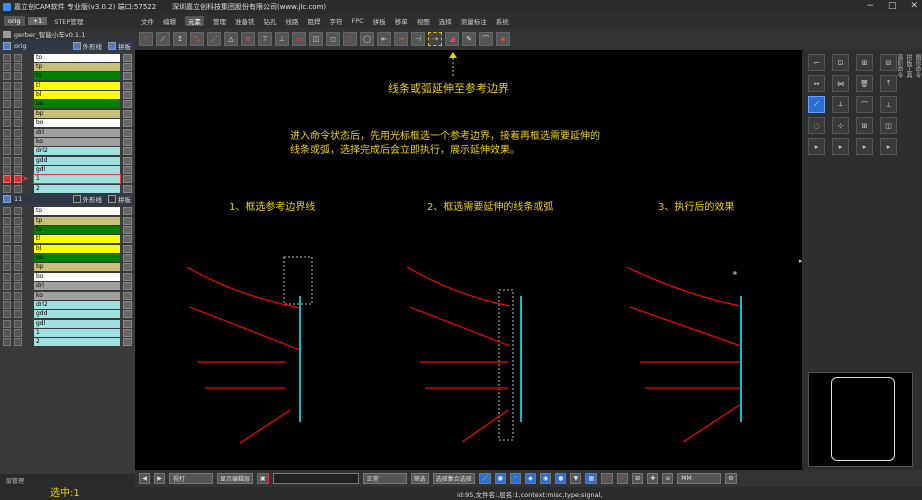  What do you see at coordinates (67, 295) in the screenshot?
I see `layer-row: ko` at bounding box center [67, 295].